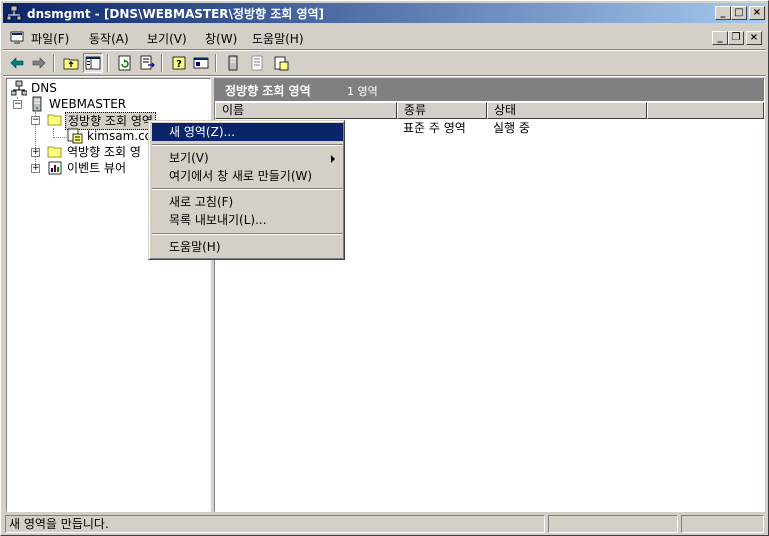 Image resolution: width=769 pixels, height=536 pixels. I want to click on menu-help: 도움말(H), so click(278, 38).